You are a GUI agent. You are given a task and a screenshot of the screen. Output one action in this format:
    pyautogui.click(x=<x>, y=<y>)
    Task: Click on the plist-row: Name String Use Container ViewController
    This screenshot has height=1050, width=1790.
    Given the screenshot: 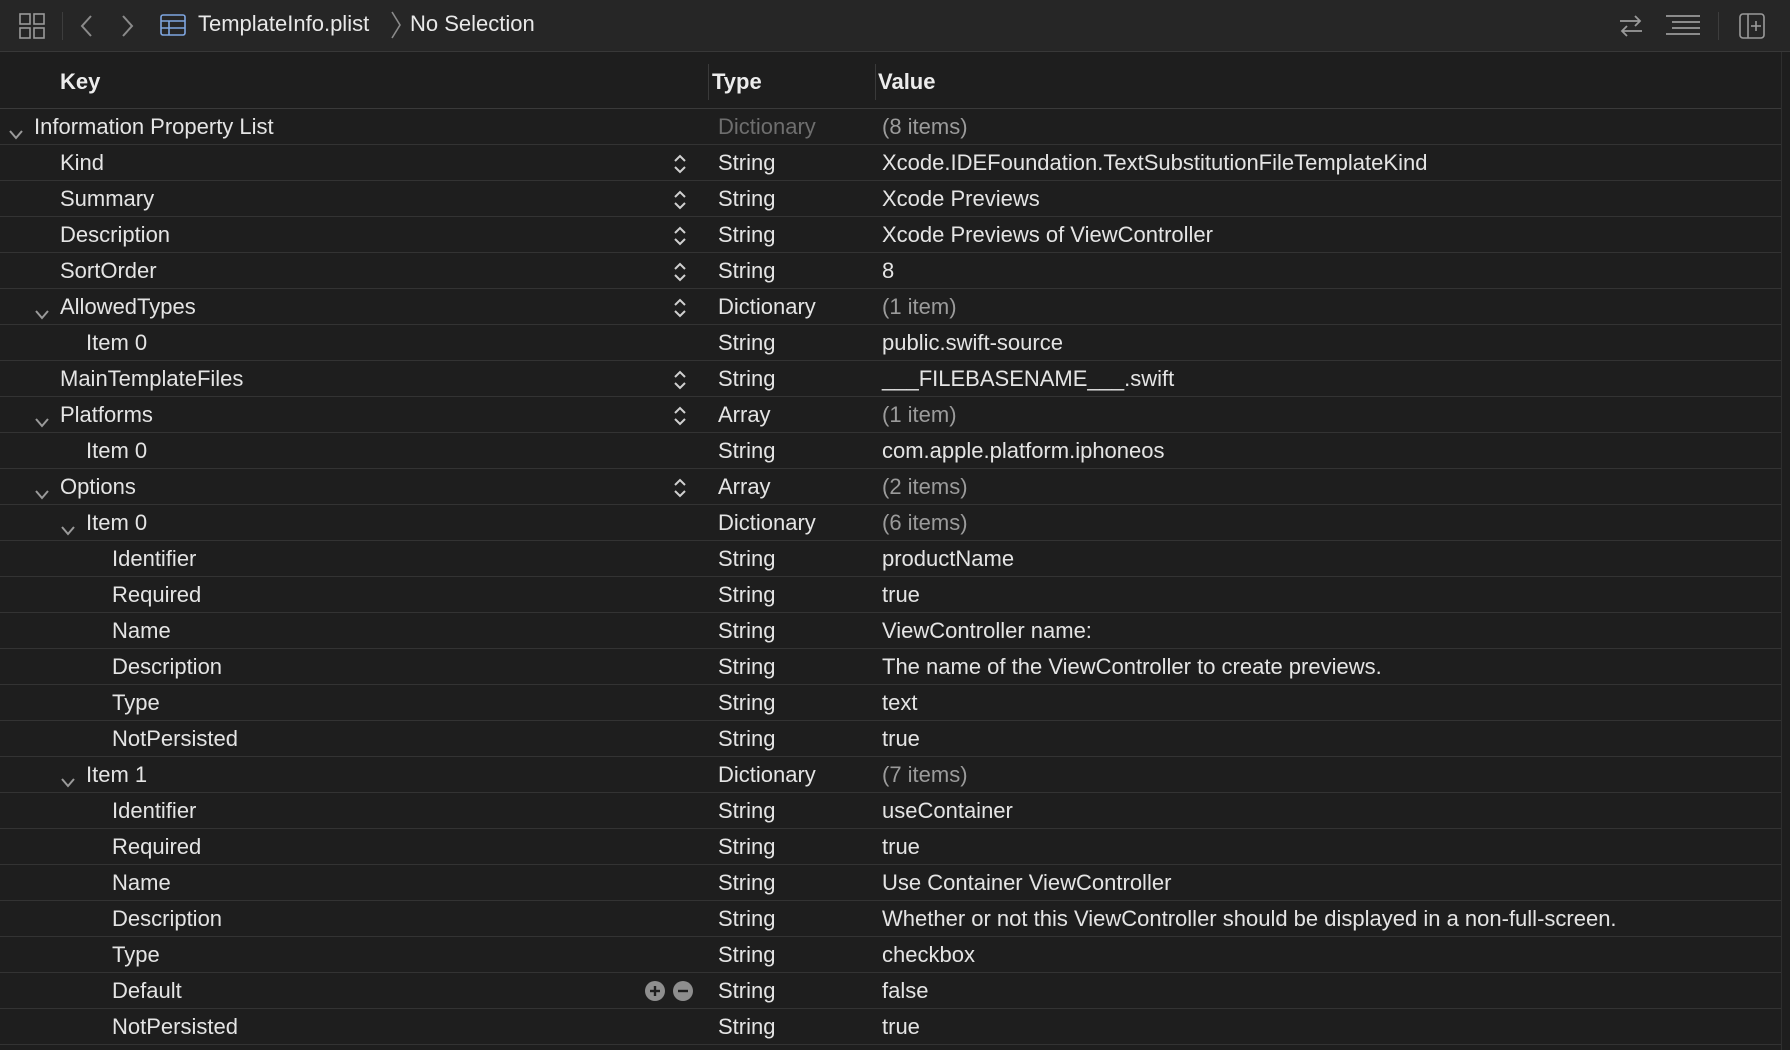 What is the action you would take?
    pyautogui.click(x=895, y=883)
    